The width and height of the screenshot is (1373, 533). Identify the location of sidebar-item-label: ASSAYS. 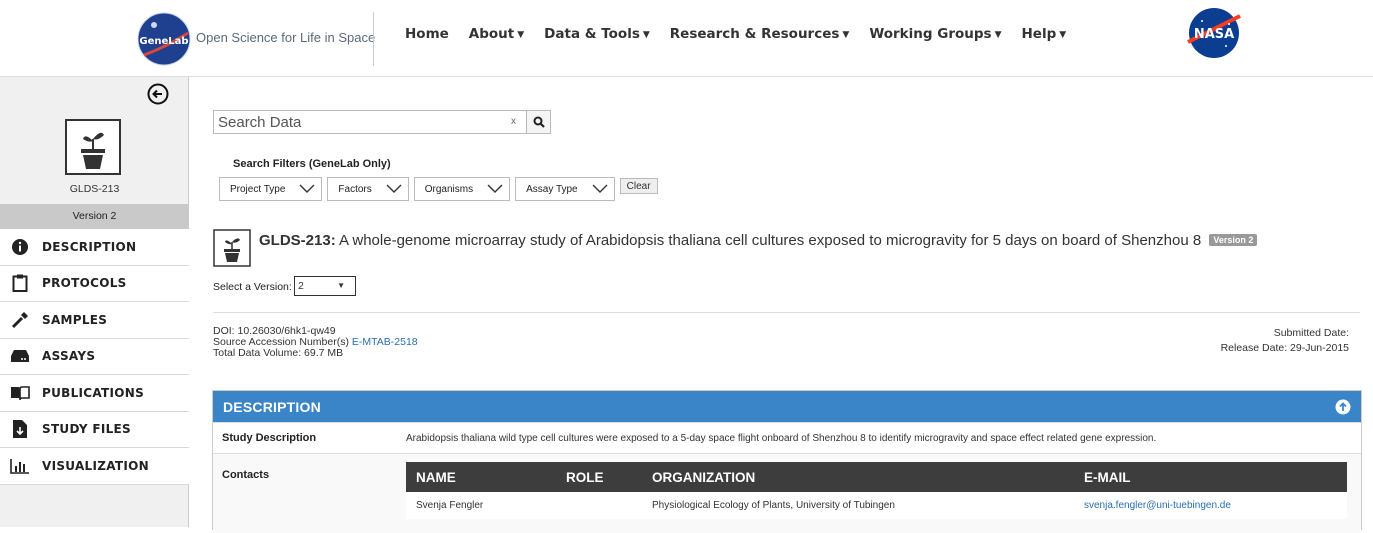
(69, 356).